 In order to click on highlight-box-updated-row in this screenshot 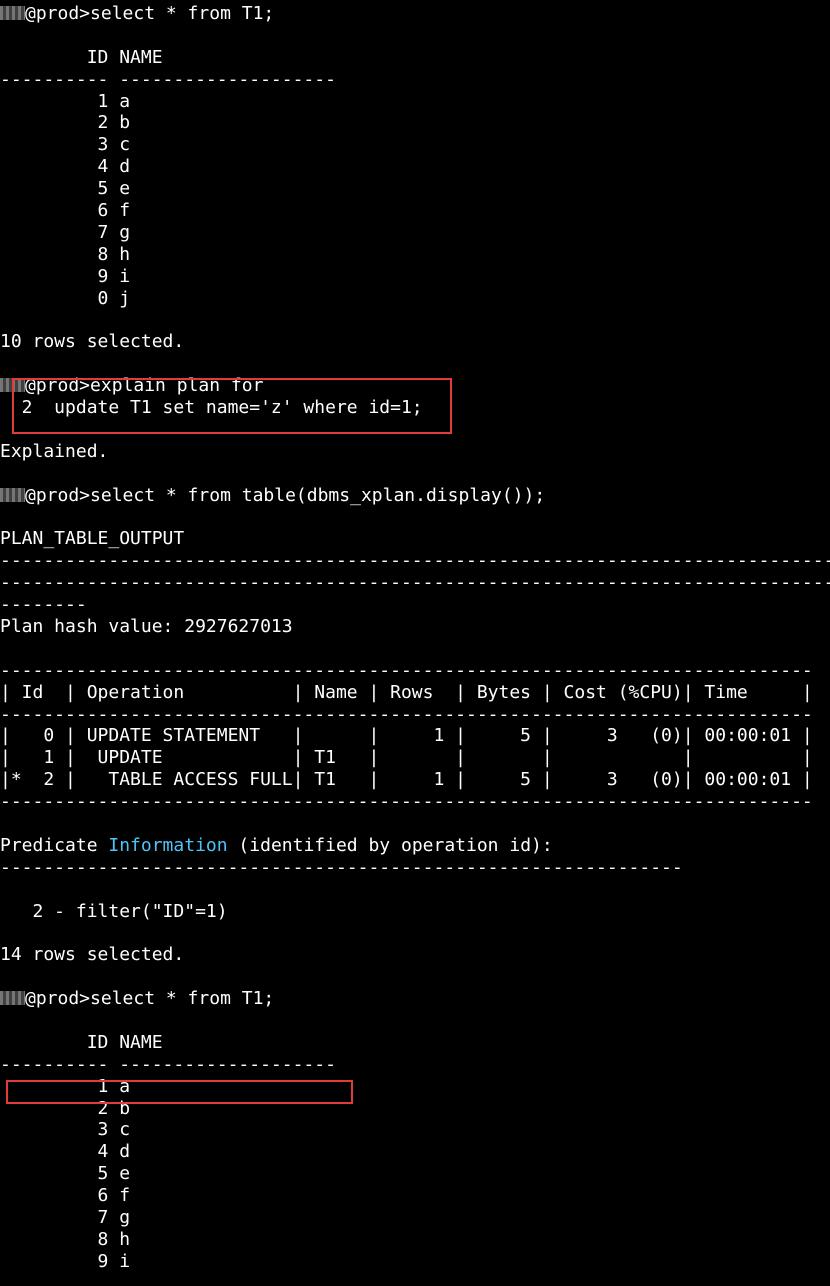, I will do `click(179, 1092)`.